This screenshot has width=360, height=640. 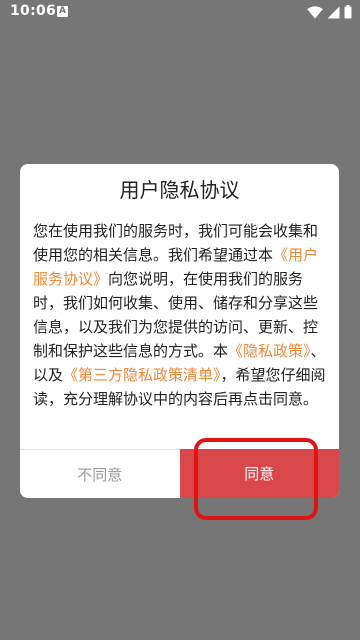 I want to click on signal-icon, so click(x=333, y=12).